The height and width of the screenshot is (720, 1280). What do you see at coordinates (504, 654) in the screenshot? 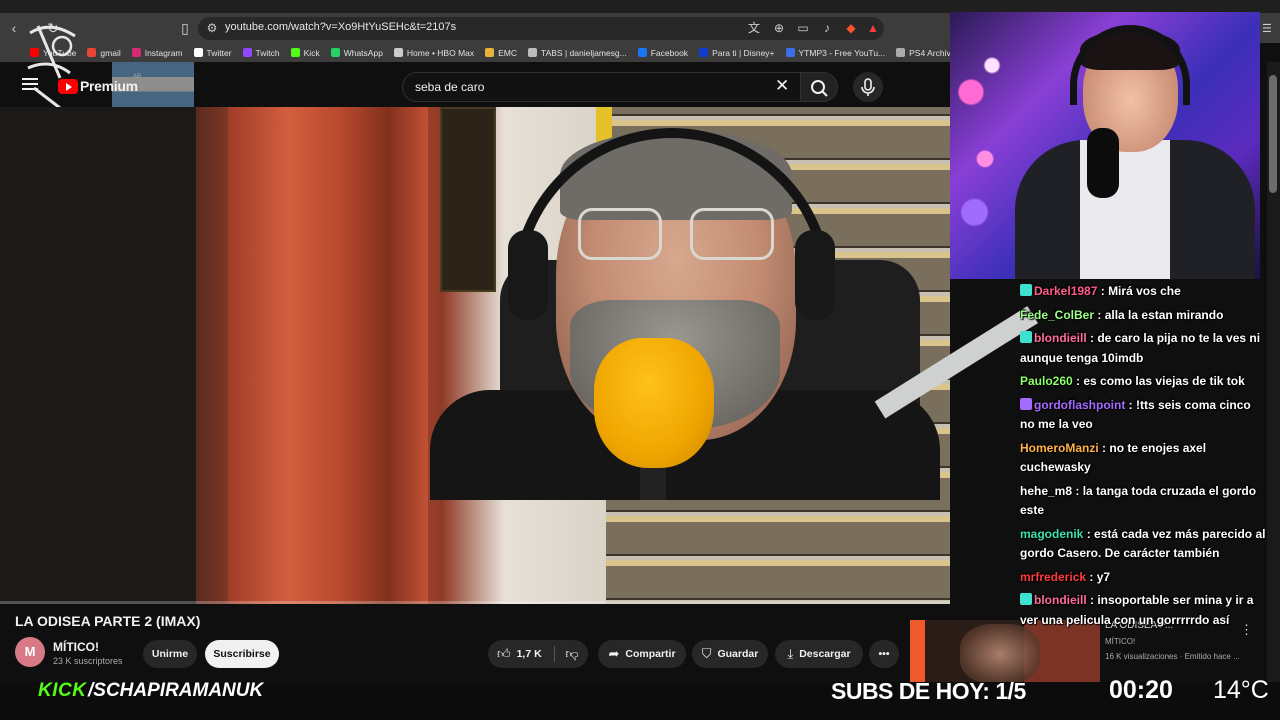
I see `thumbs-up-icon: 👍︎` at bounding box center [504, 654].